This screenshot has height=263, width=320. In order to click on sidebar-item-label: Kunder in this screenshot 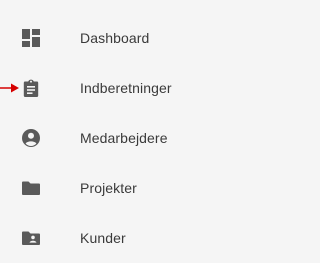, I will do `click(103, 238)`.